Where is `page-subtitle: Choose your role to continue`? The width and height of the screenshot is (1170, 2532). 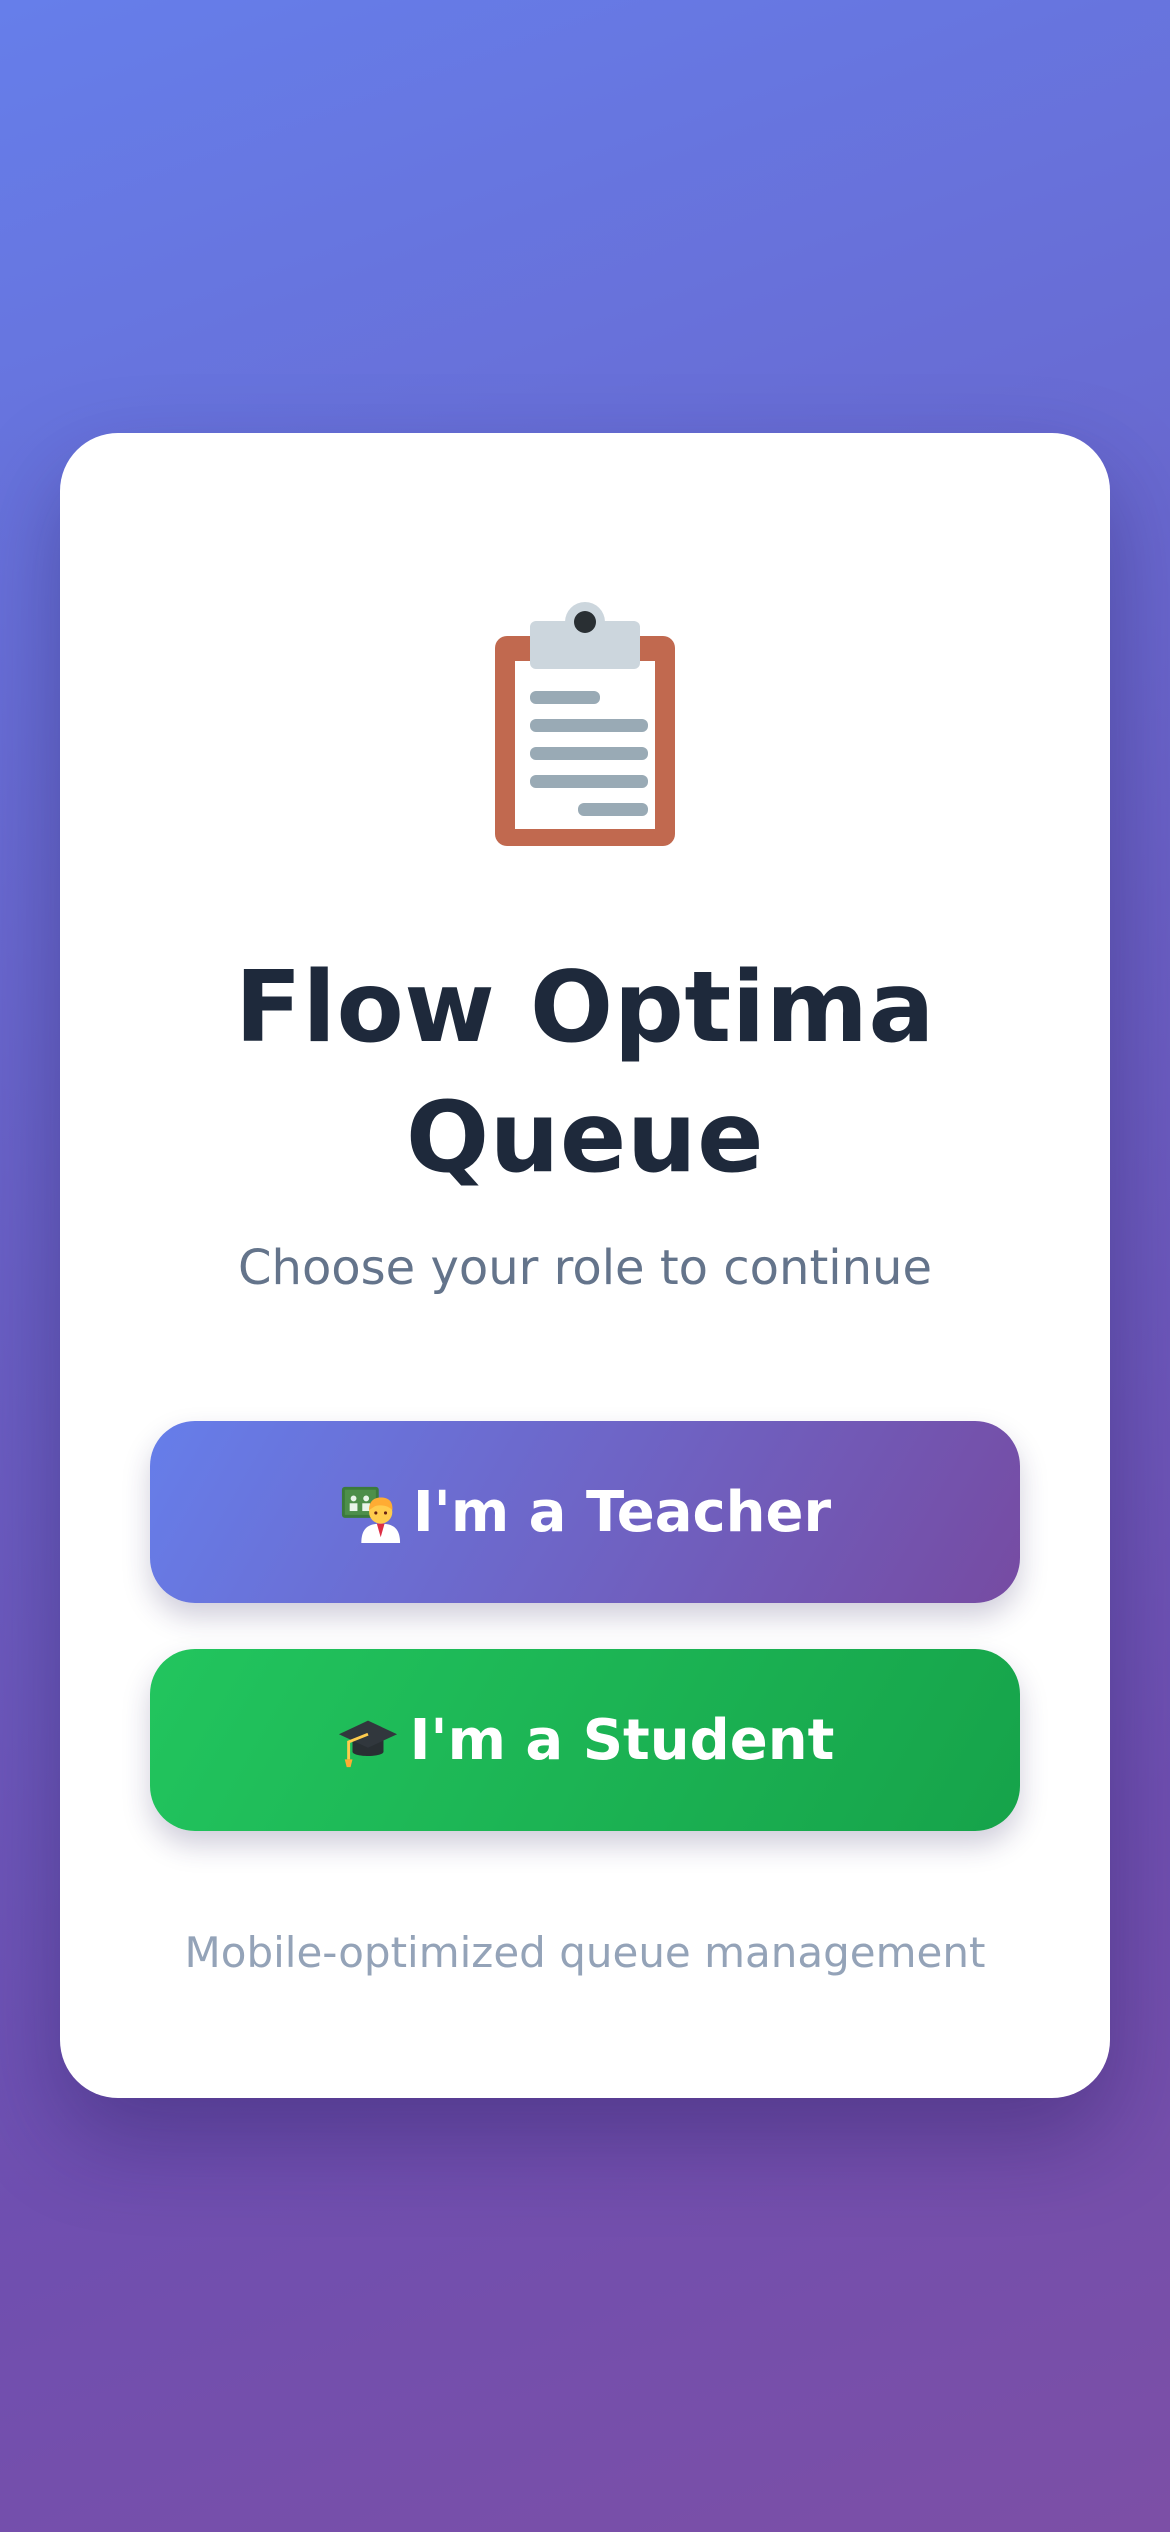
page-subtitle: Choose your role to continue is located at coordinates (585, 1268).